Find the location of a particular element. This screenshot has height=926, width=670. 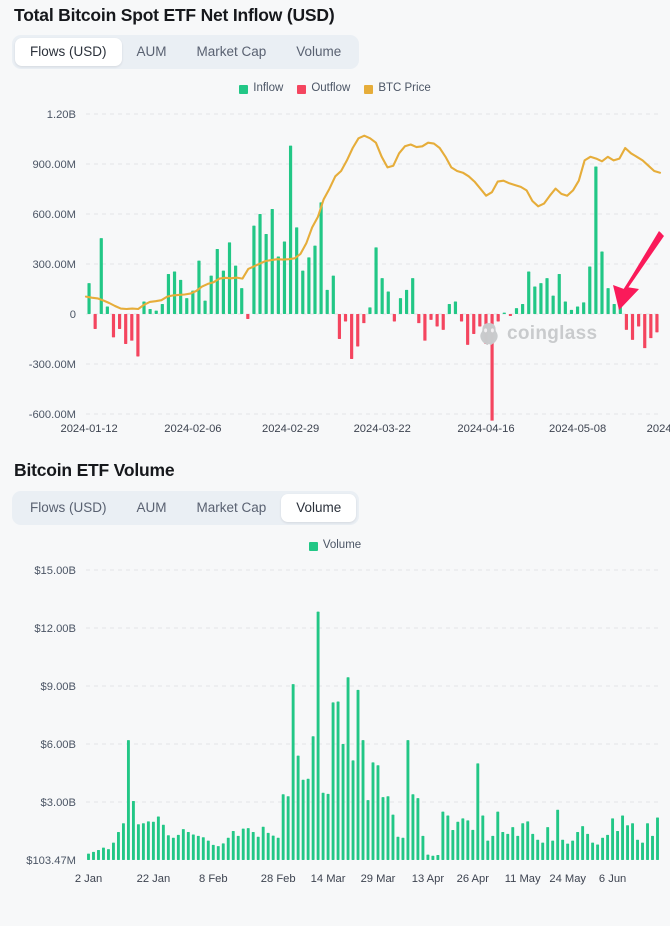

svg-text: 2024-04-16 is located at coordinates (485, 429).